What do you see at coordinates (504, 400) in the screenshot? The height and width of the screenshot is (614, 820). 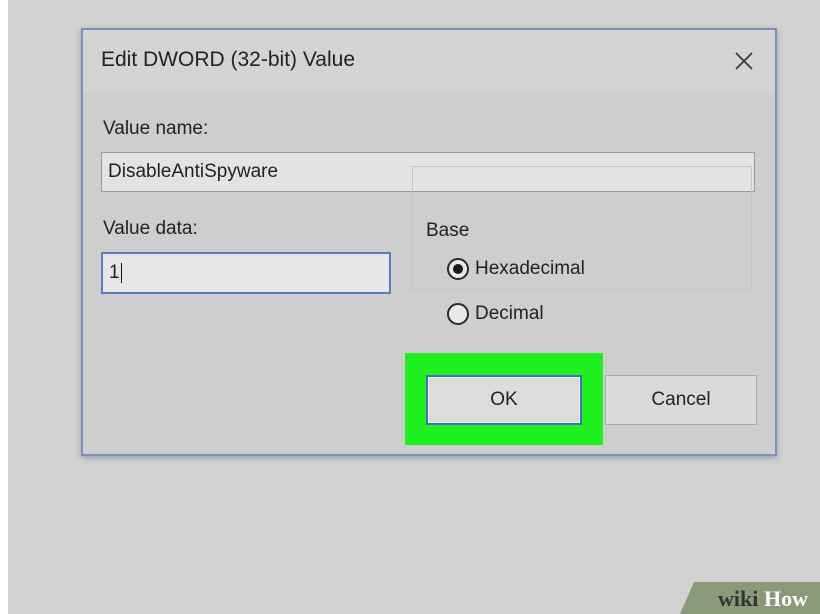 I see `ok-button: OK` at bounding box center [504, 400].